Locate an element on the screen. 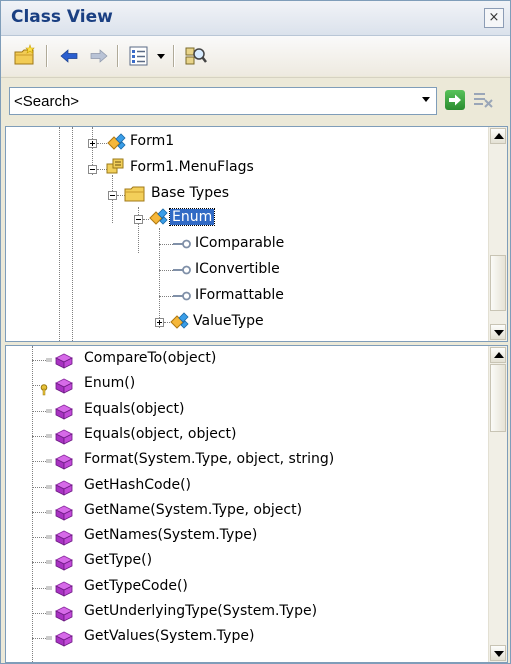 Image resolution: width=511 pixels, height=664 pixels. sort-dropdown-arrow-icon is located at coordinates (161, 56).